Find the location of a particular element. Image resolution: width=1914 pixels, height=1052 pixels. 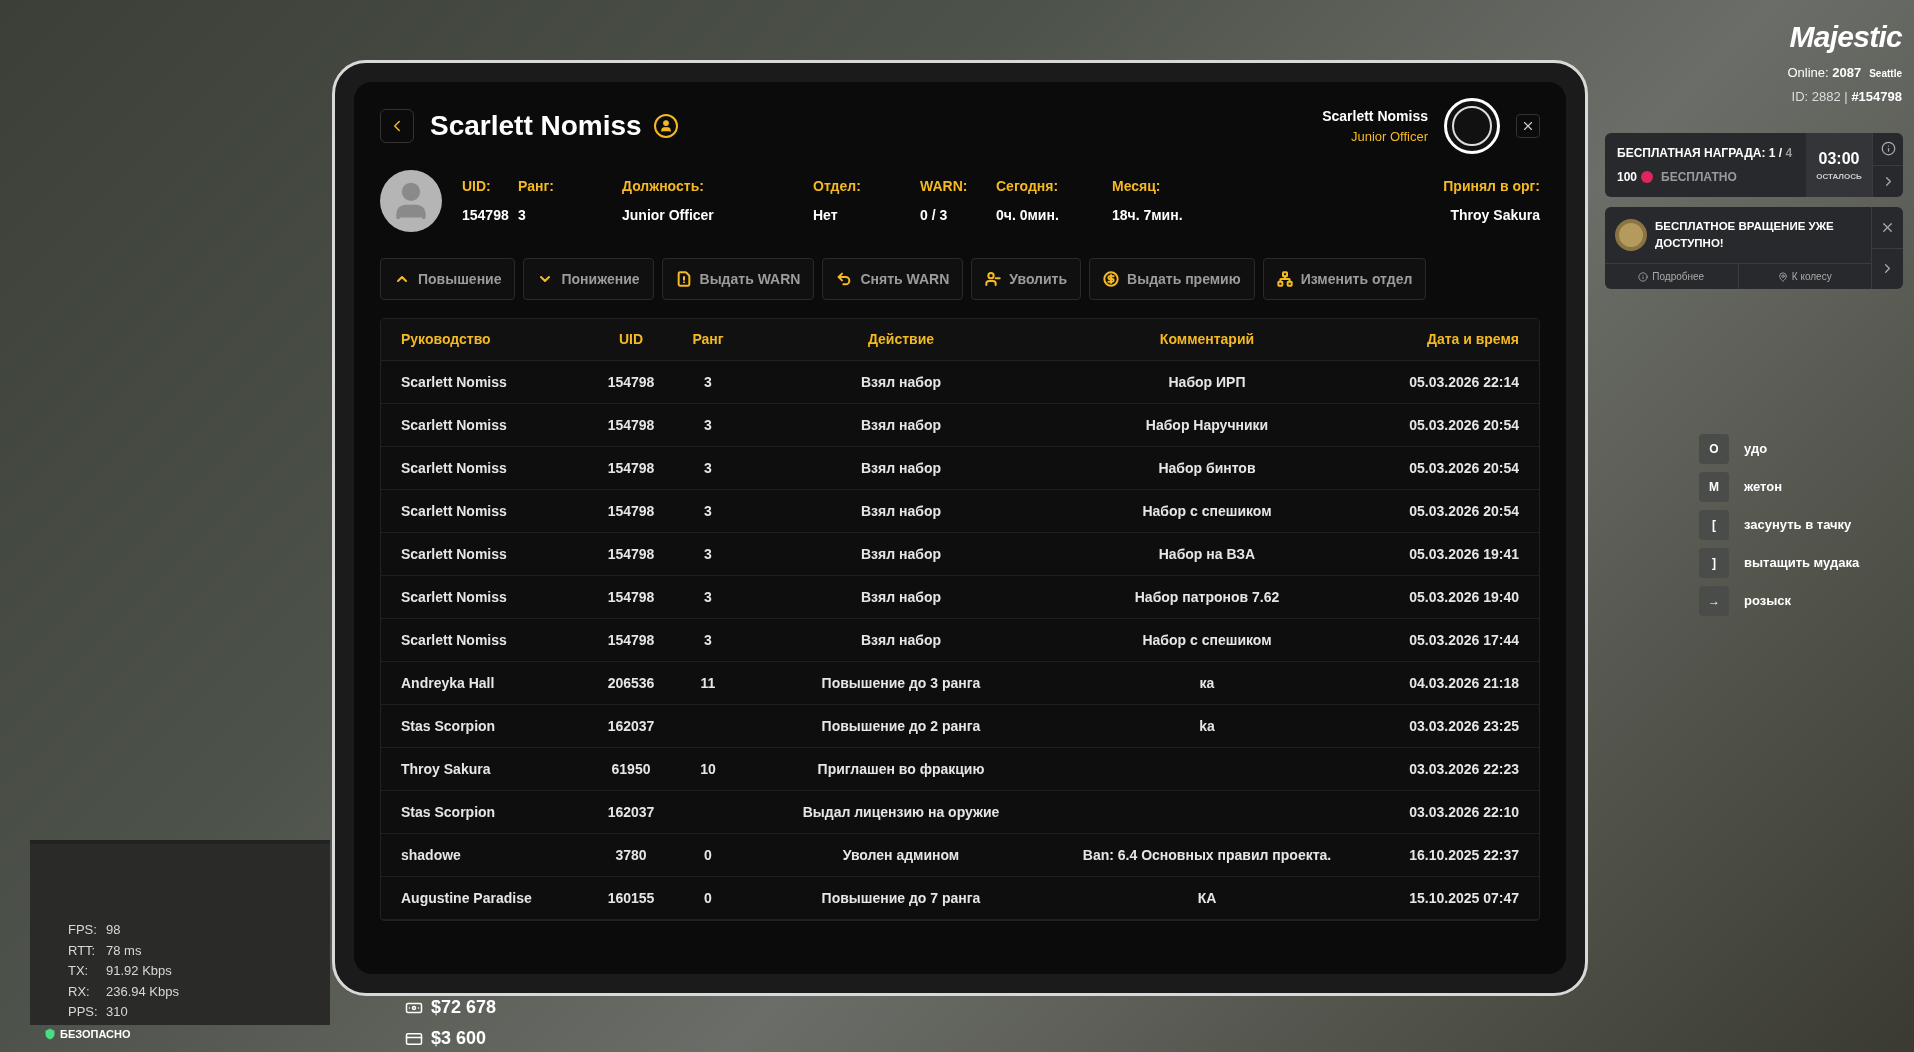

wheel-link: Подробнее is located at coordinates (1671, 276).